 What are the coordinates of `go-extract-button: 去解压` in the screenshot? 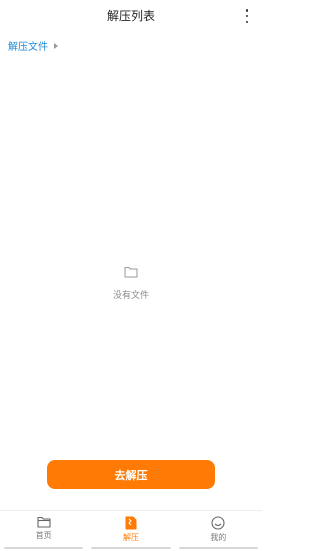 It's located at (131, 474).